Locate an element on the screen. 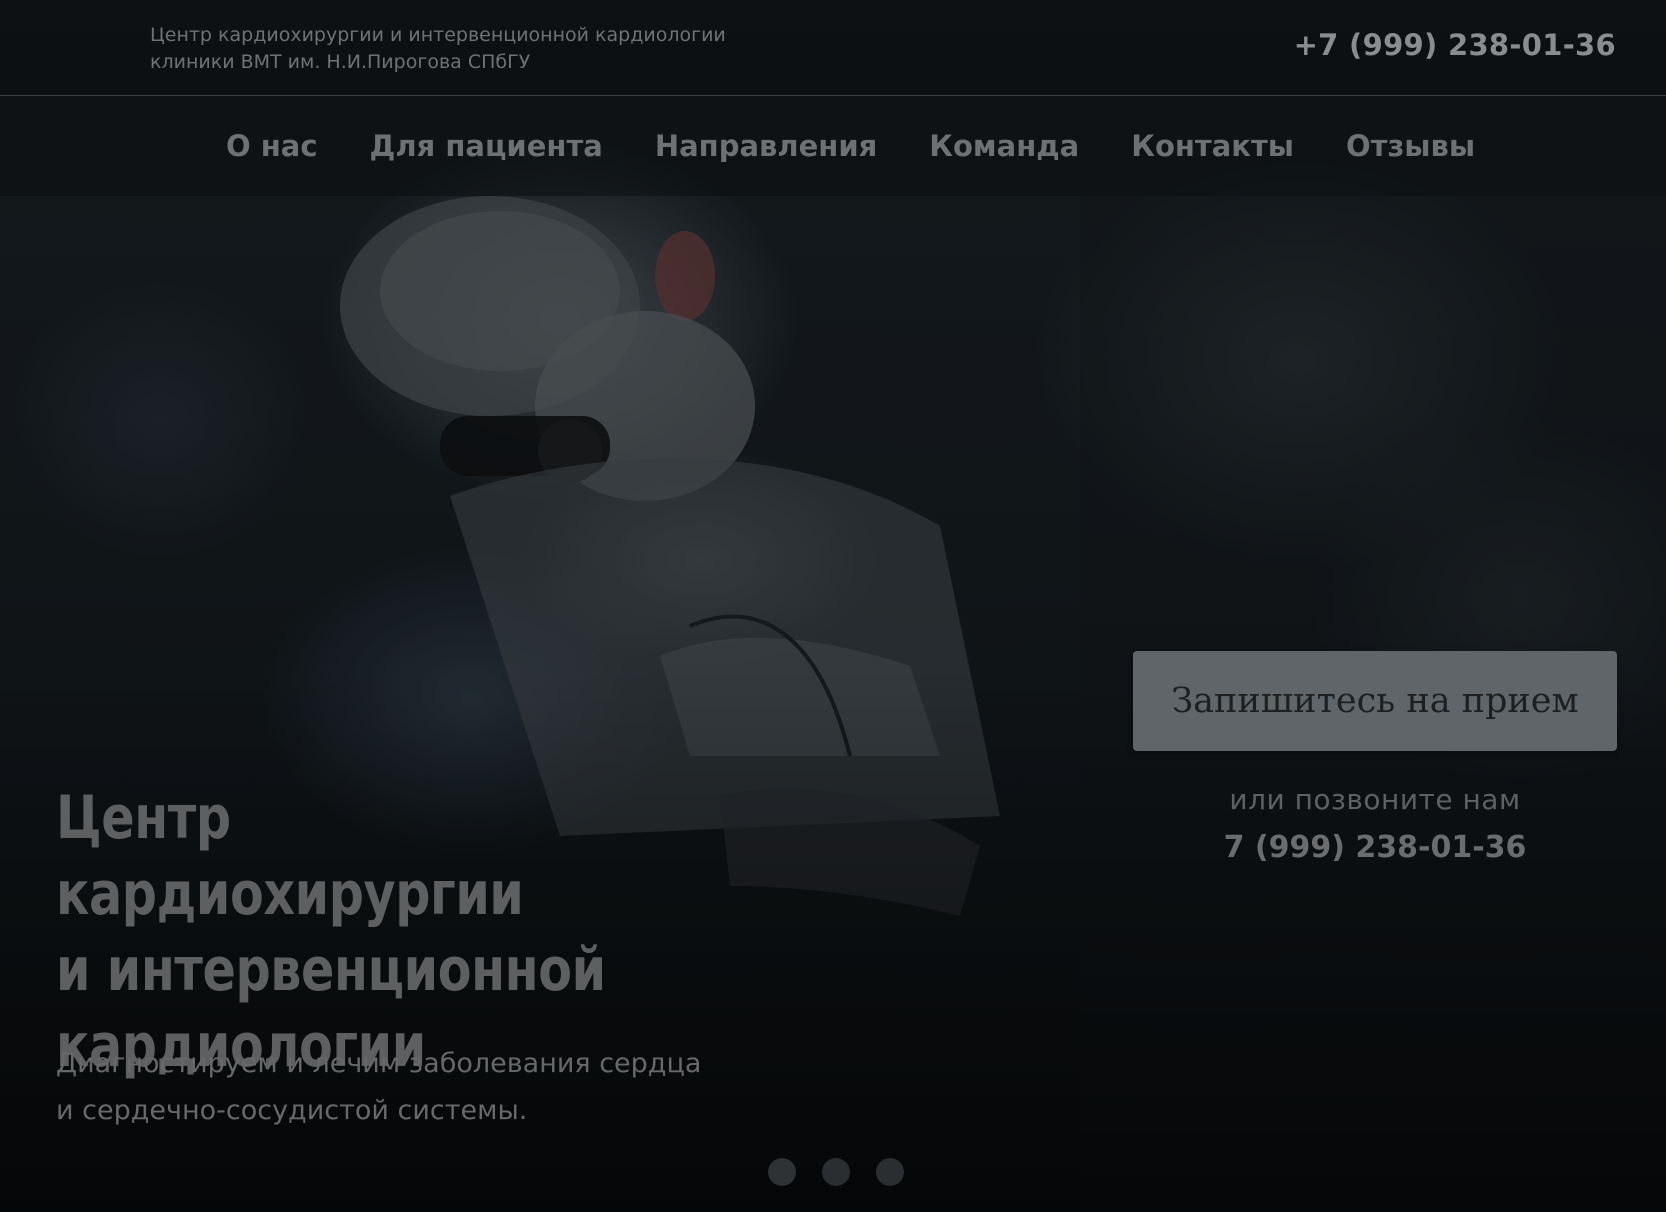 This screenshot has width=1666, height=1212. book-appointment-button: Запишитесь на прием is located at coordinates (1375, 701).